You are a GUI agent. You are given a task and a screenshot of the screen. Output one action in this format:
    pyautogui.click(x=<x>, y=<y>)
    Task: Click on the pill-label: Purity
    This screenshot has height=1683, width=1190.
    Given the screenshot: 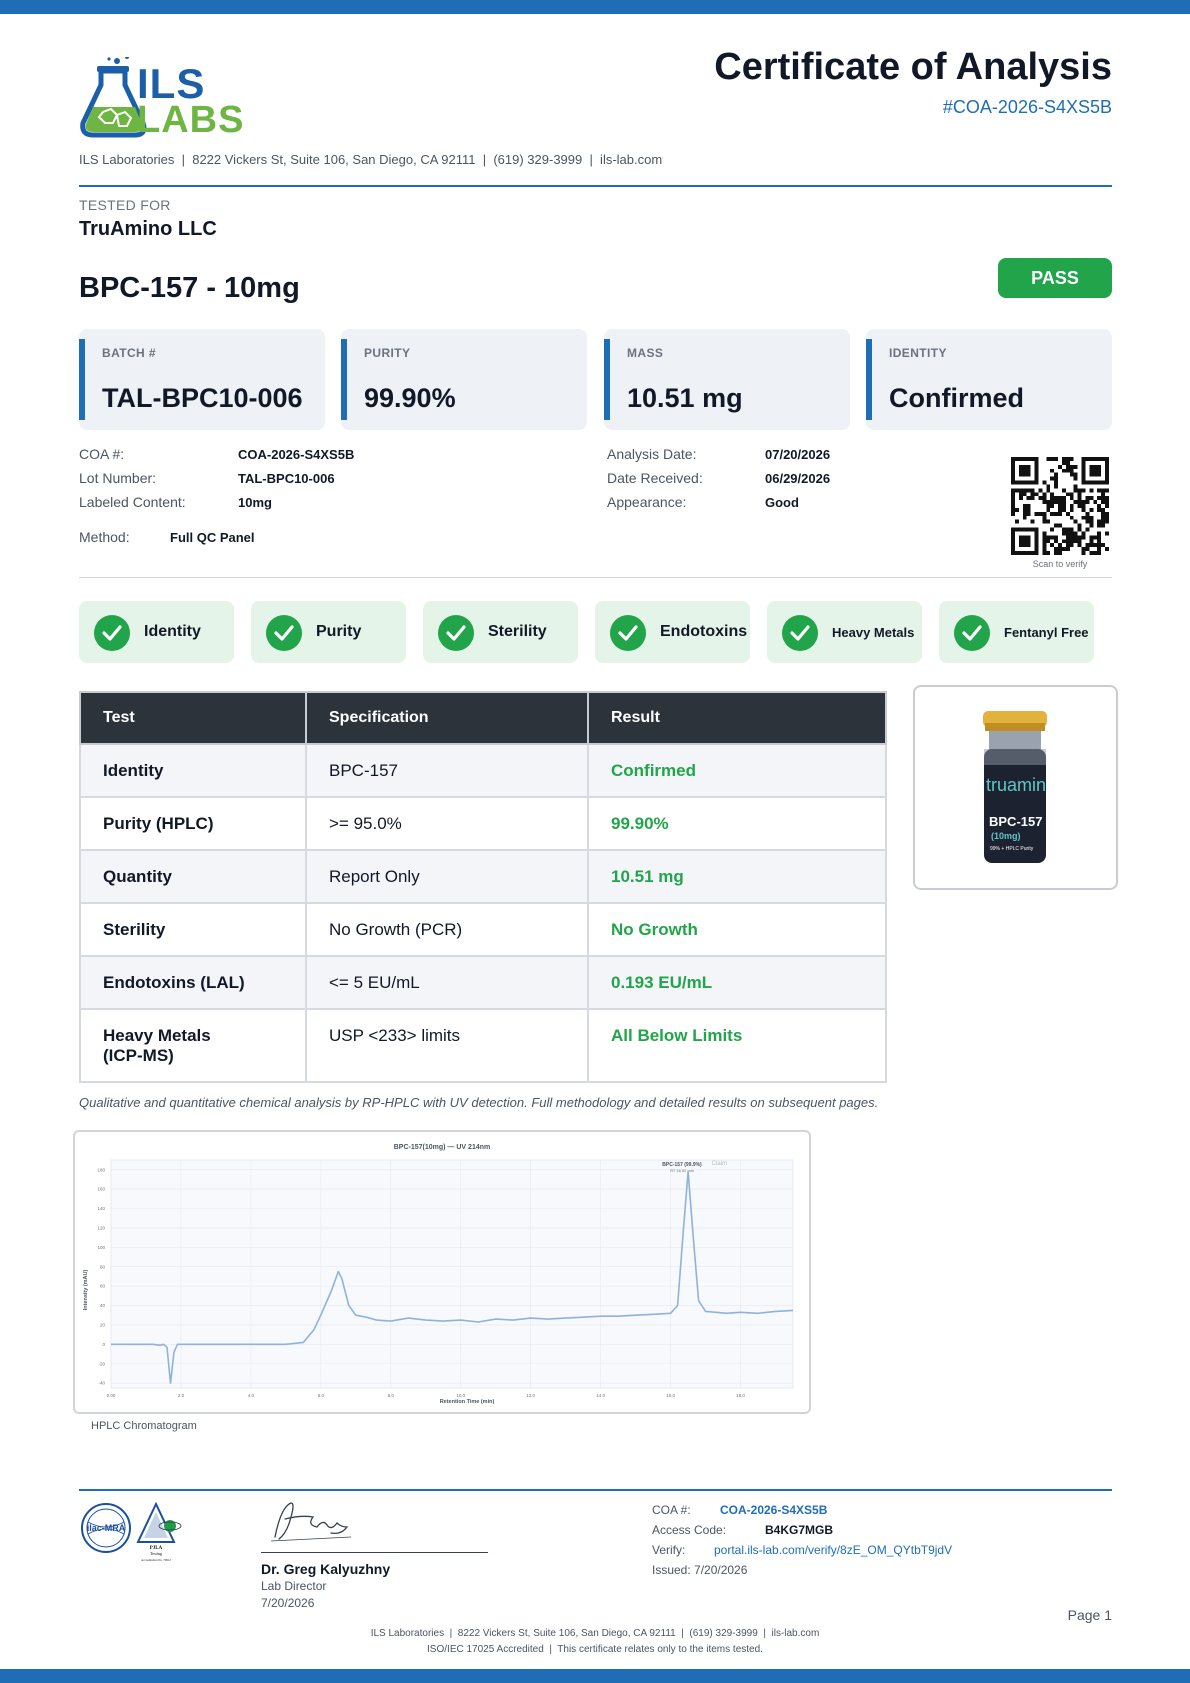 What is the action you would take?
    pyautogui.click(x=339, y=631)
    